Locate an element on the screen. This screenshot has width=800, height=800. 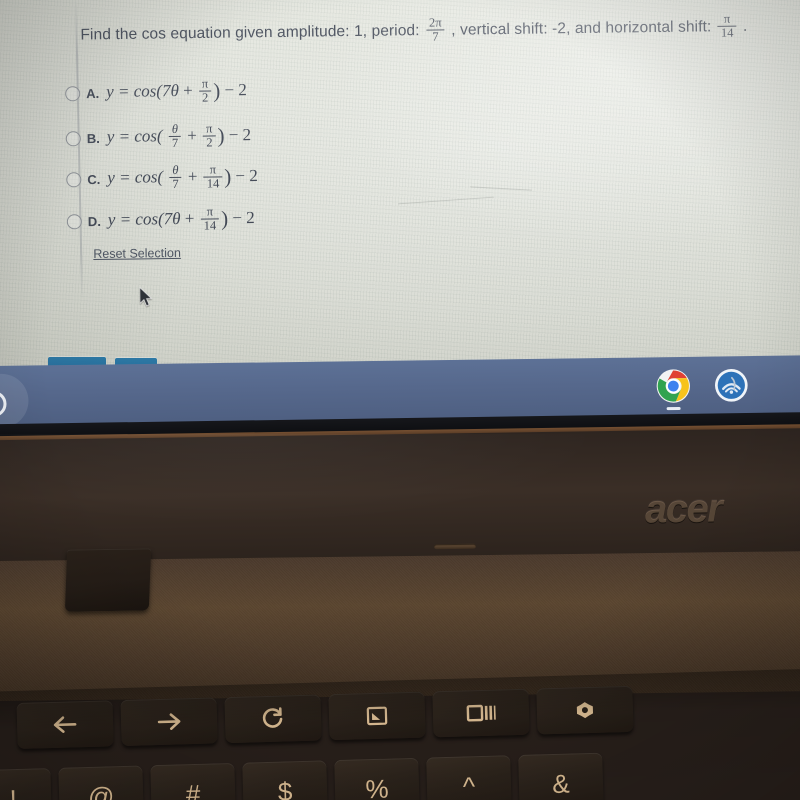
option-c-lhs: y = cos( is located at coordinates (135, 177).